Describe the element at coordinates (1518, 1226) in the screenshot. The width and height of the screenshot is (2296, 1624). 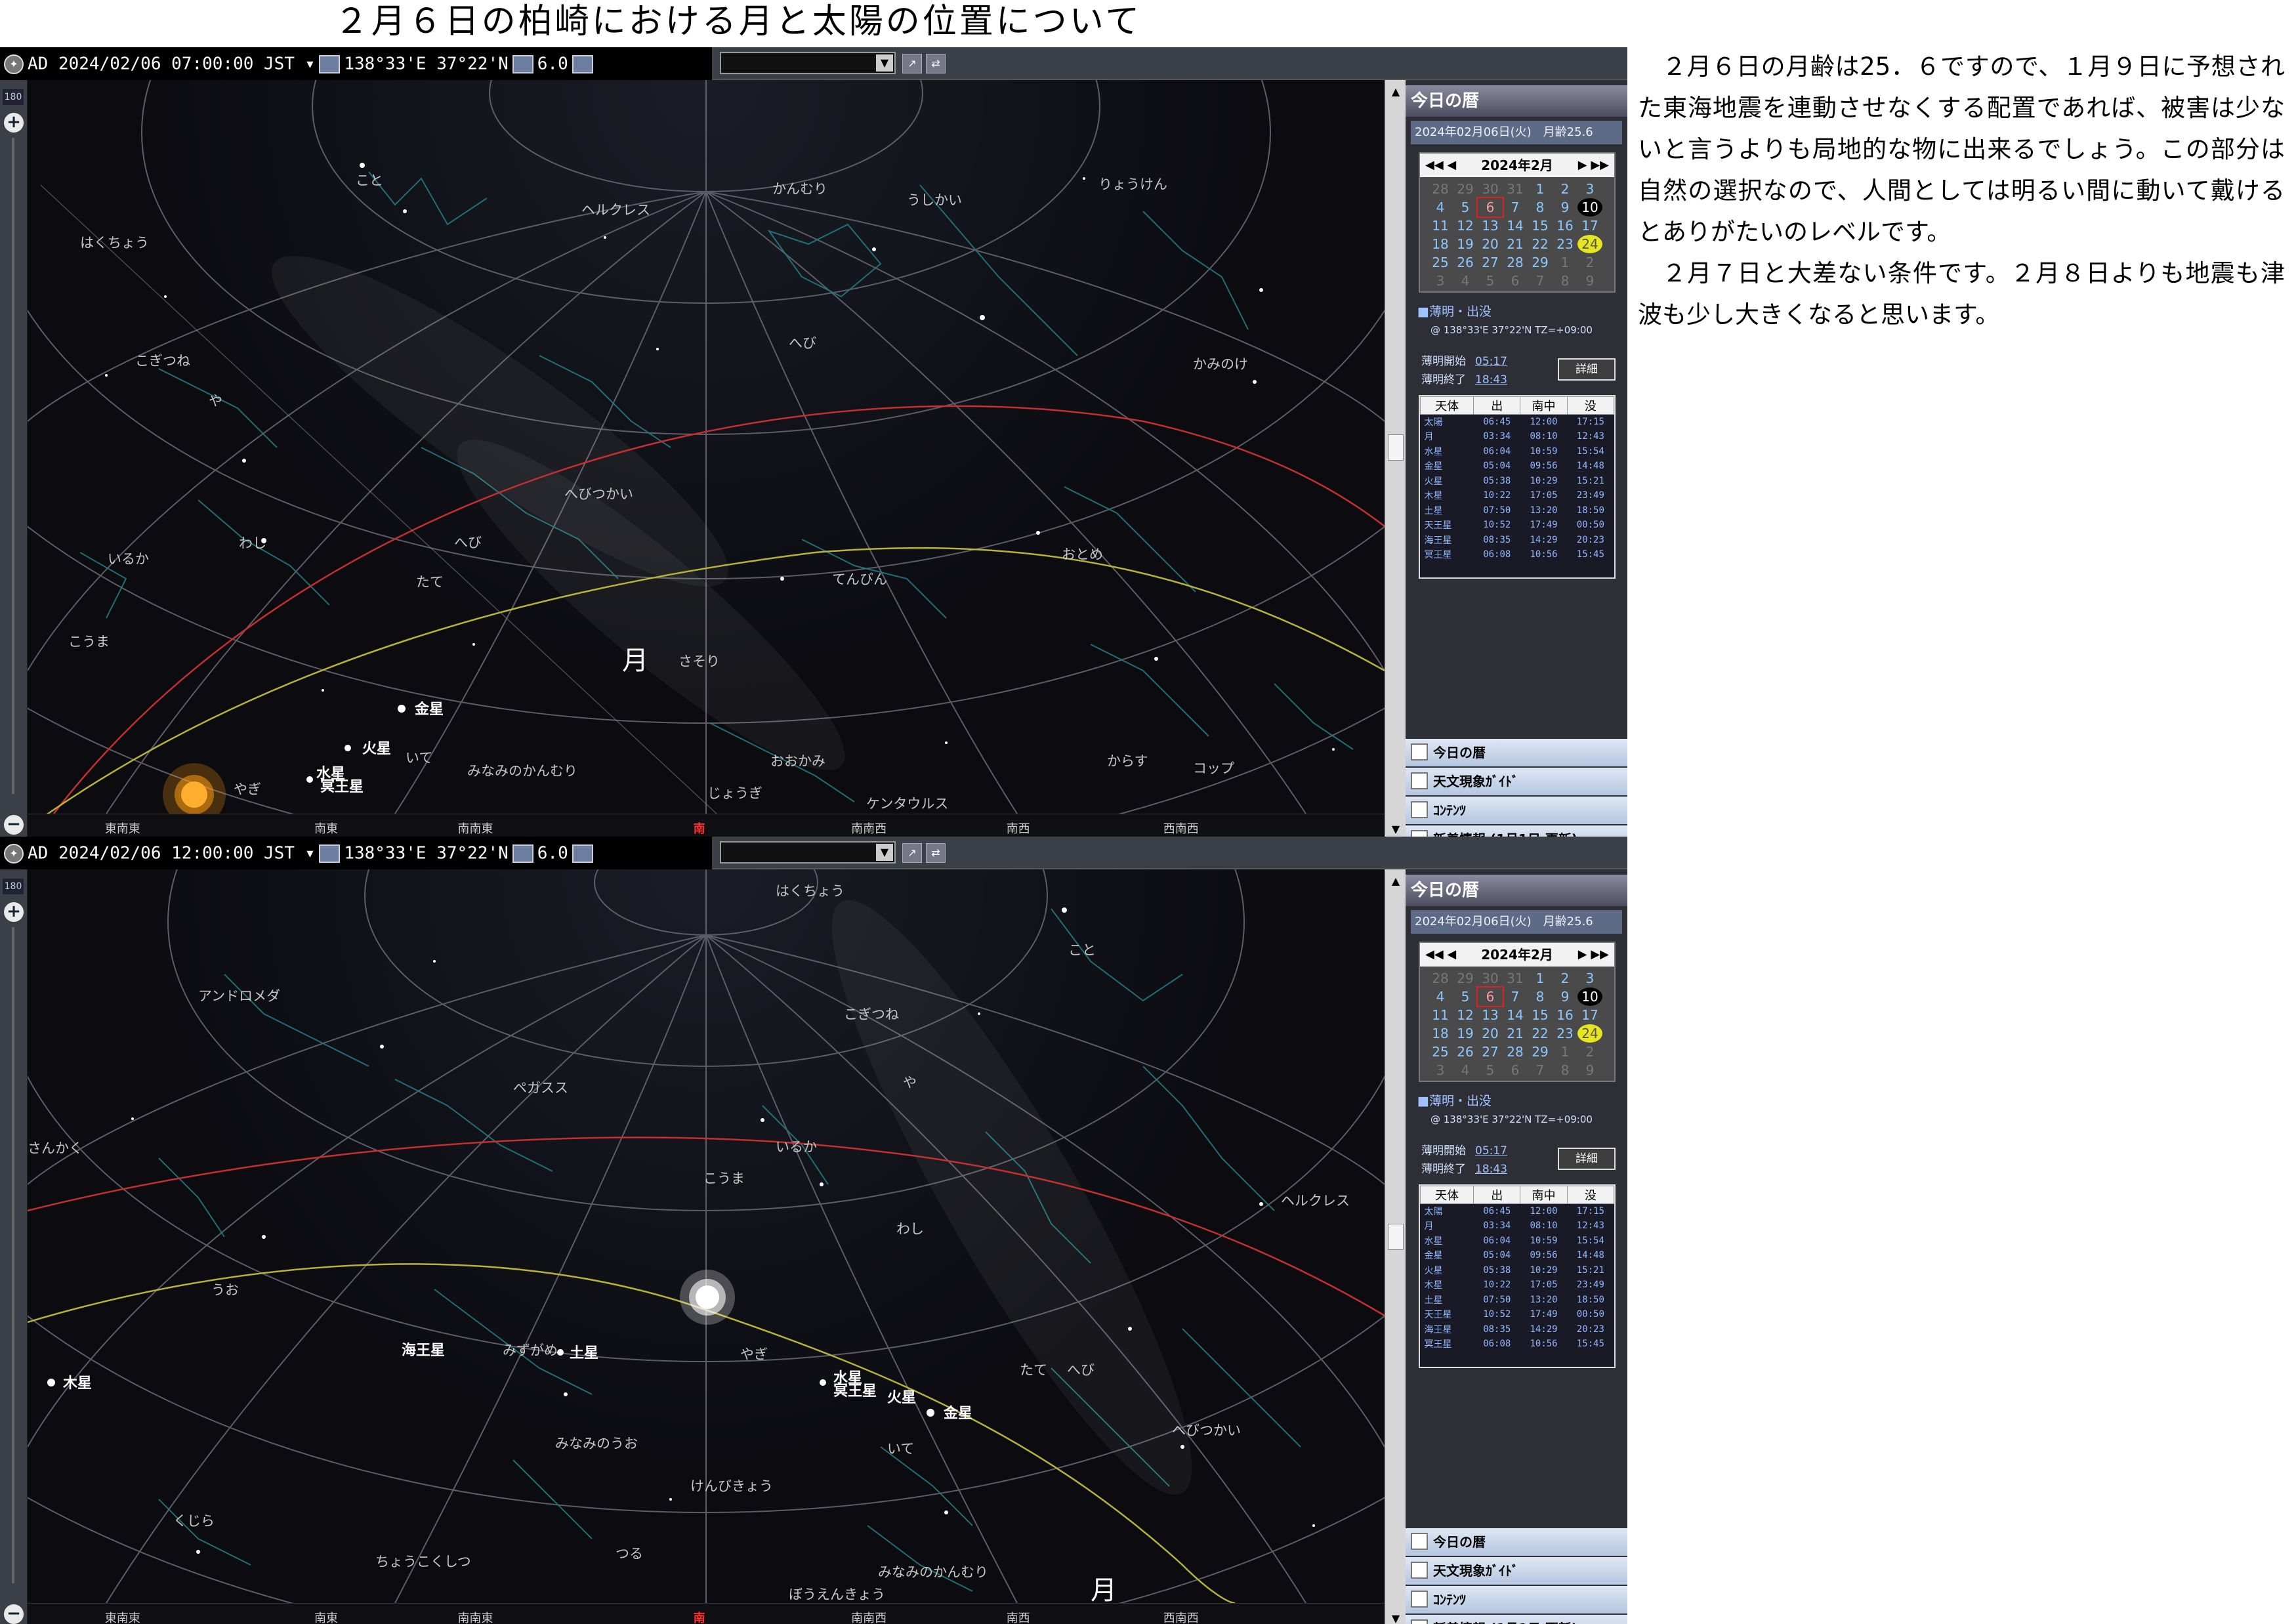
I see `table-row: 月 03:34 08:10 12:43` at that location.